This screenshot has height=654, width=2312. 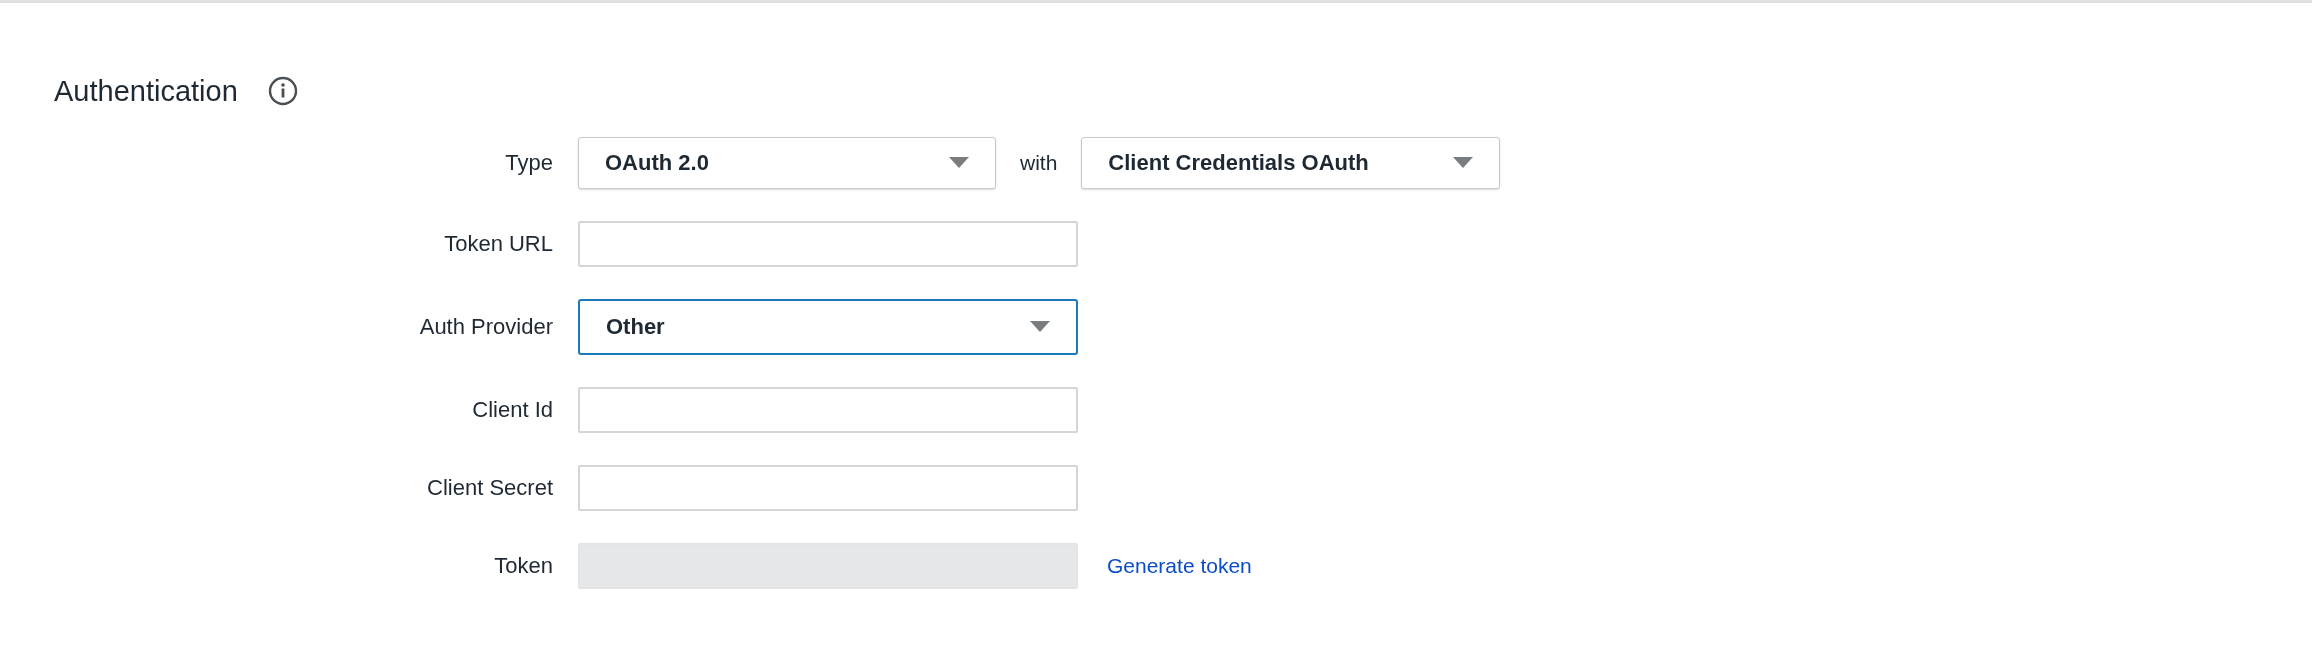 What do you see at coordinates (528, 163) in the screenshot?
I see `field-label: Type` at bounding box center [528, 163].